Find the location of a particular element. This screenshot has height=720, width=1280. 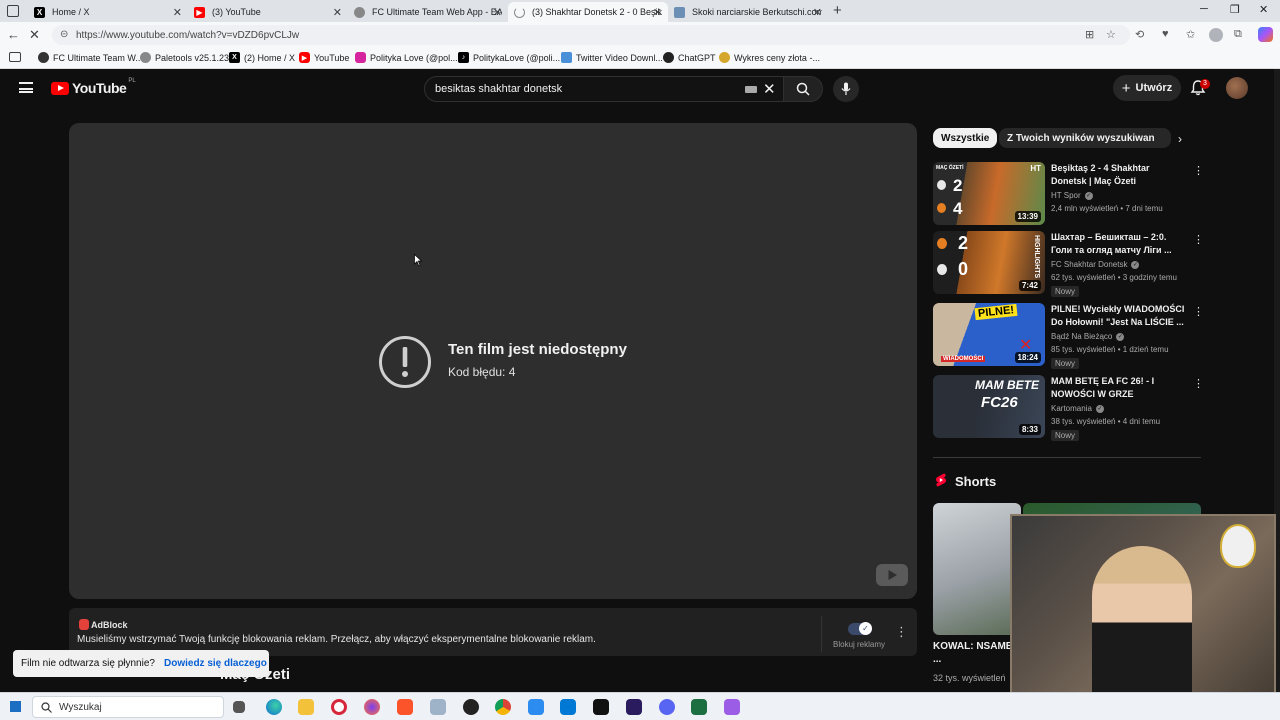

bookmark-item: ▶ YouTube is located at coordinates (324, 57).